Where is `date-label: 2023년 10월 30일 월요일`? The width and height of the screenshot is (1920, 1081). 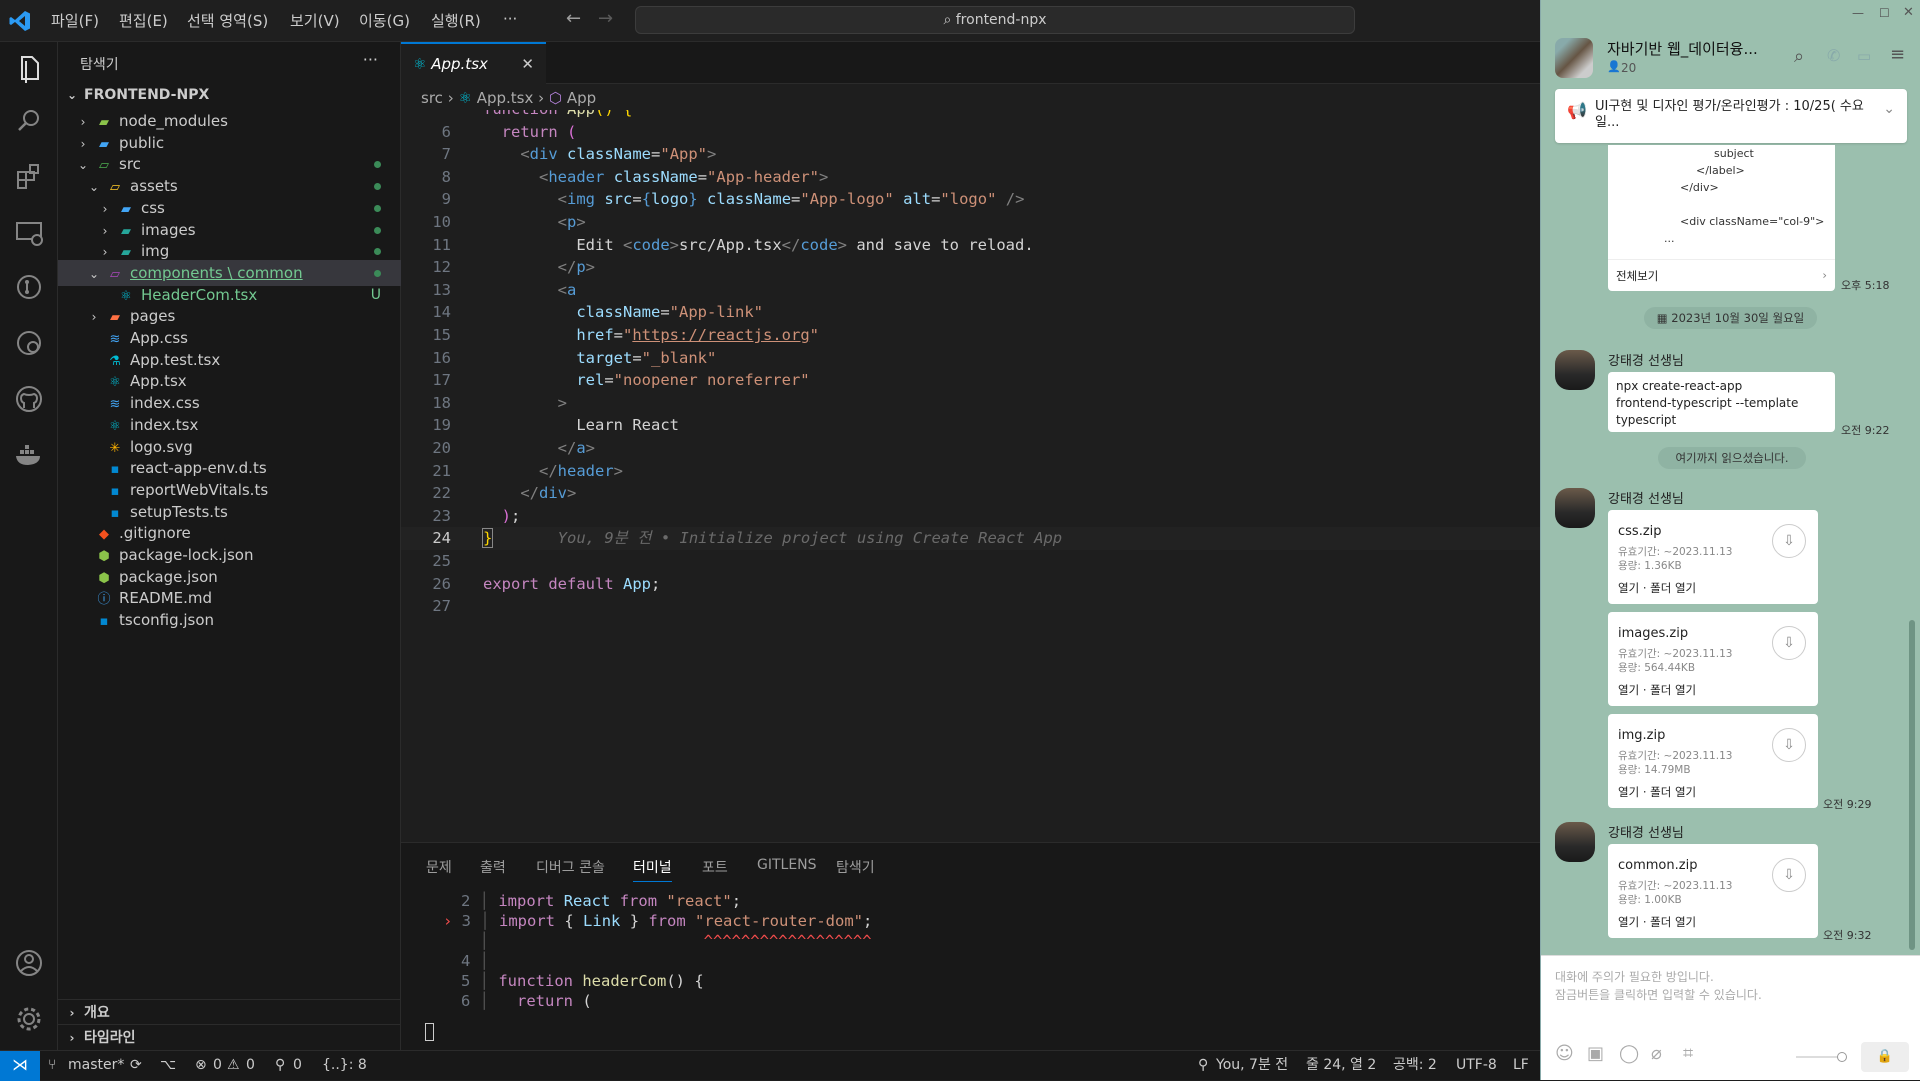 date-label: 2023년 10월 30일 월요일 is located at coordinates (1738, 318).